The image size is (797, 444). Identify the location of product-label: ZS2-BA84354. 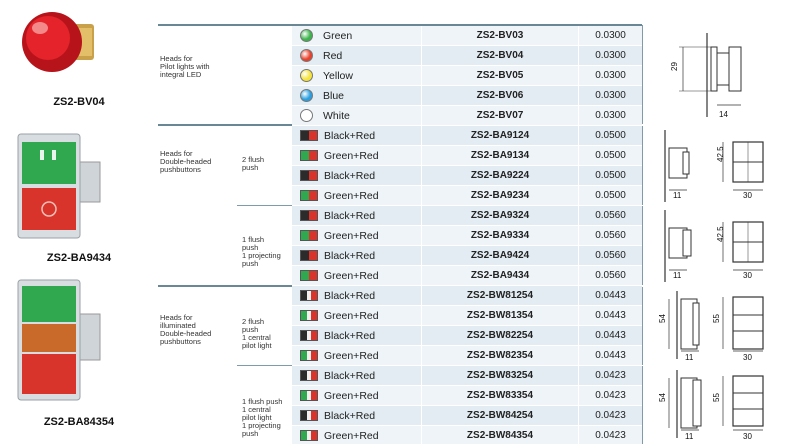
(79, 422).